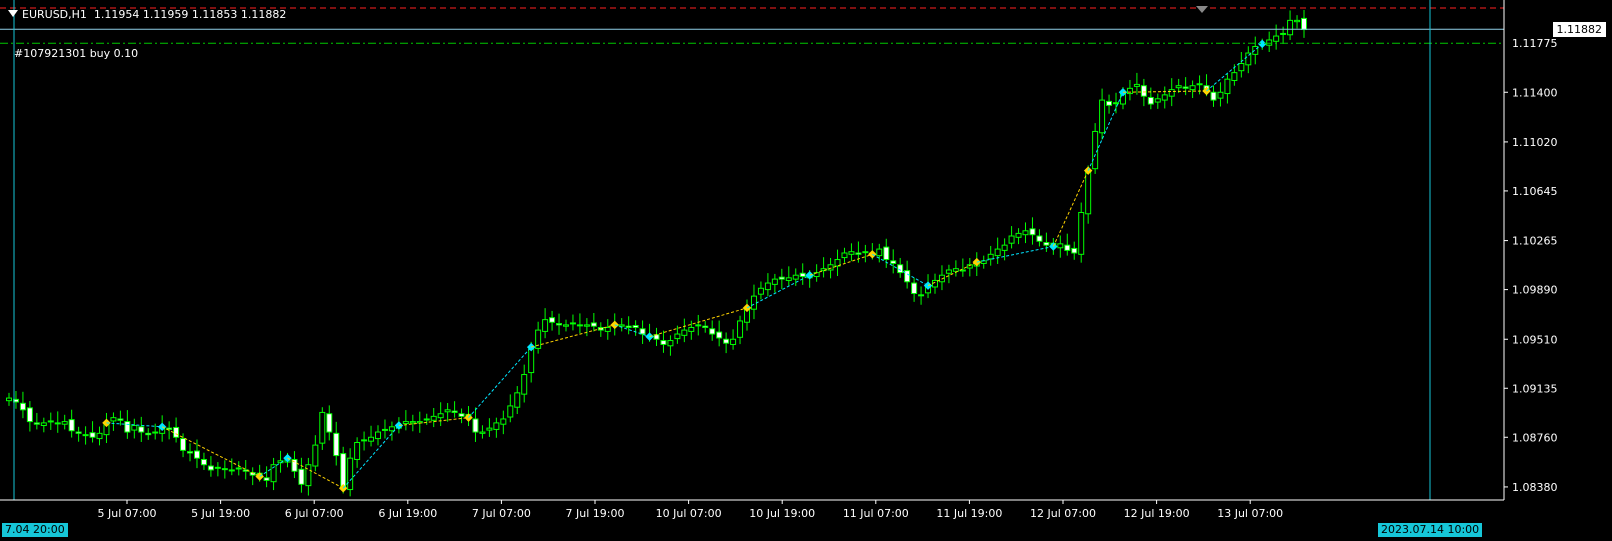 The height and width of the screenshot is (541, 1612). I want to click on candle, so click(322, 428).